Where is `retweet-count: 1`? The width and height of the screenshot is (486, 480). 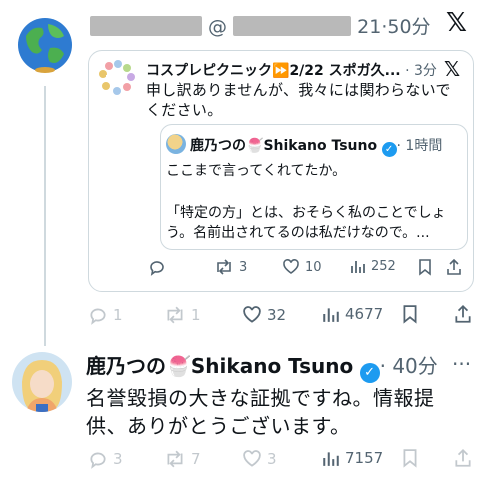
retweet-count: 1 is located at coordinates (196, 315).